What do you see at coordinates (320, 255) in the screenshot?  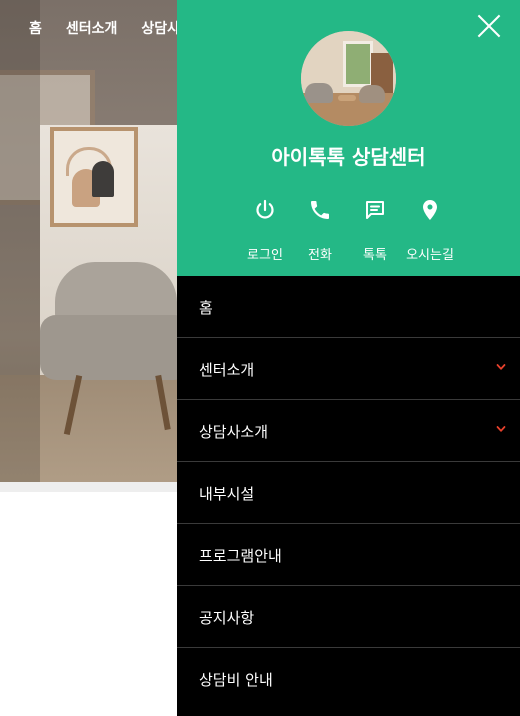 I see `quick-link-label: 전화` at bounding box center [320, 255].